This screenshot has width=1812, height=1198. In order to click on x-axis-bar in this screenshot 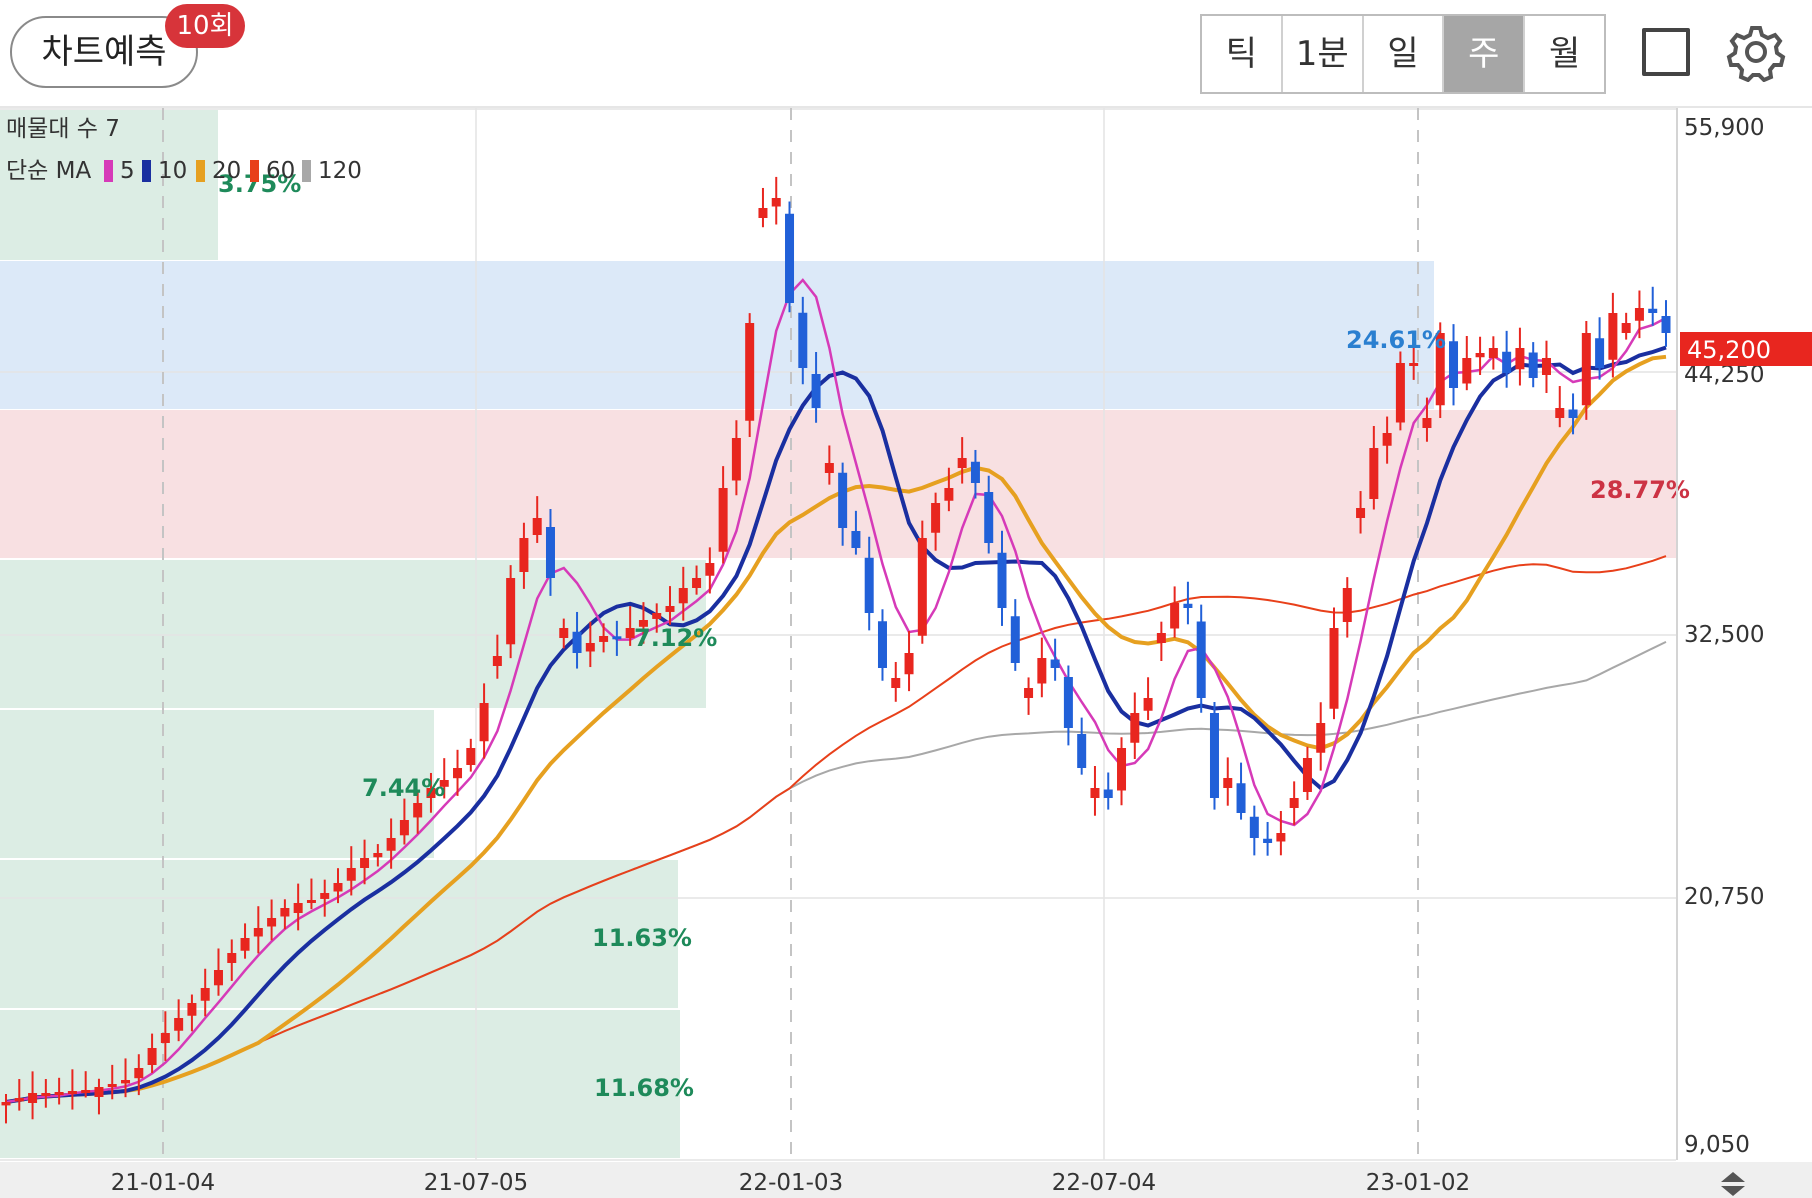, I will do `click(906, 1180)`.